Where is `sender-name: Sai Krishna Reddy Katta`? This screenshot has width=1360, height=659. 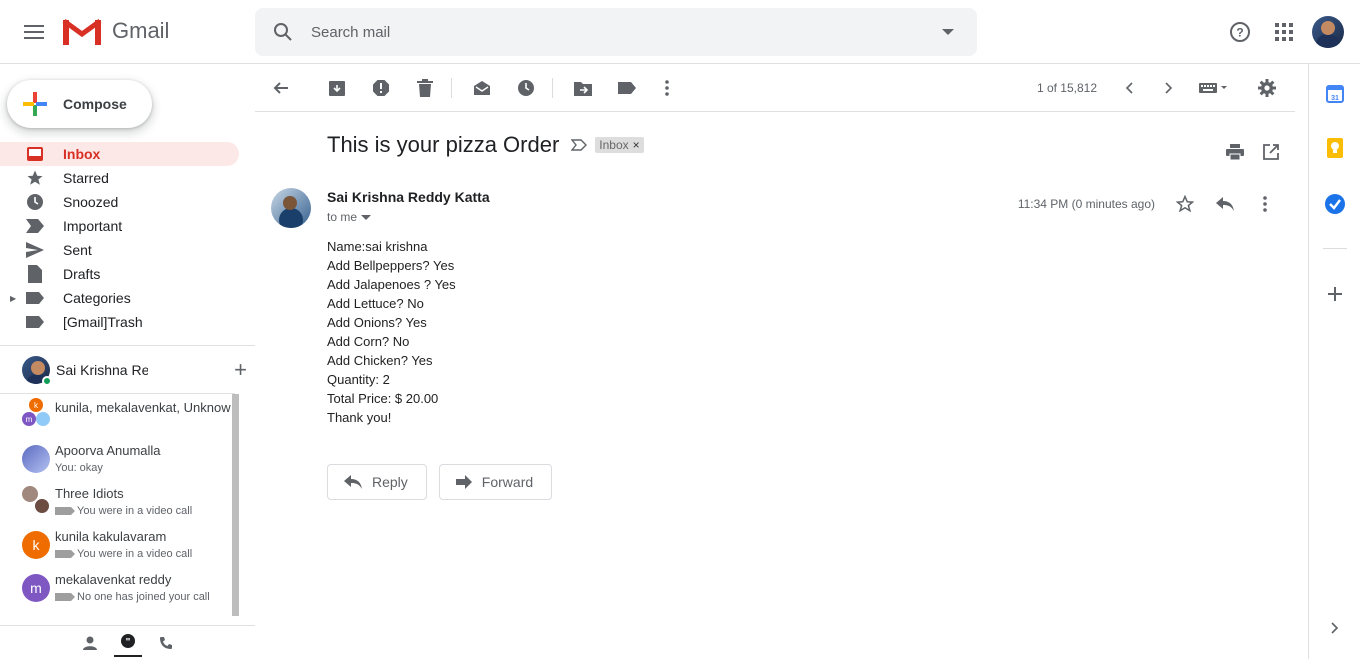
sender-name: Sai Krishna Reddy Katta is located at coordinates (408, 197).